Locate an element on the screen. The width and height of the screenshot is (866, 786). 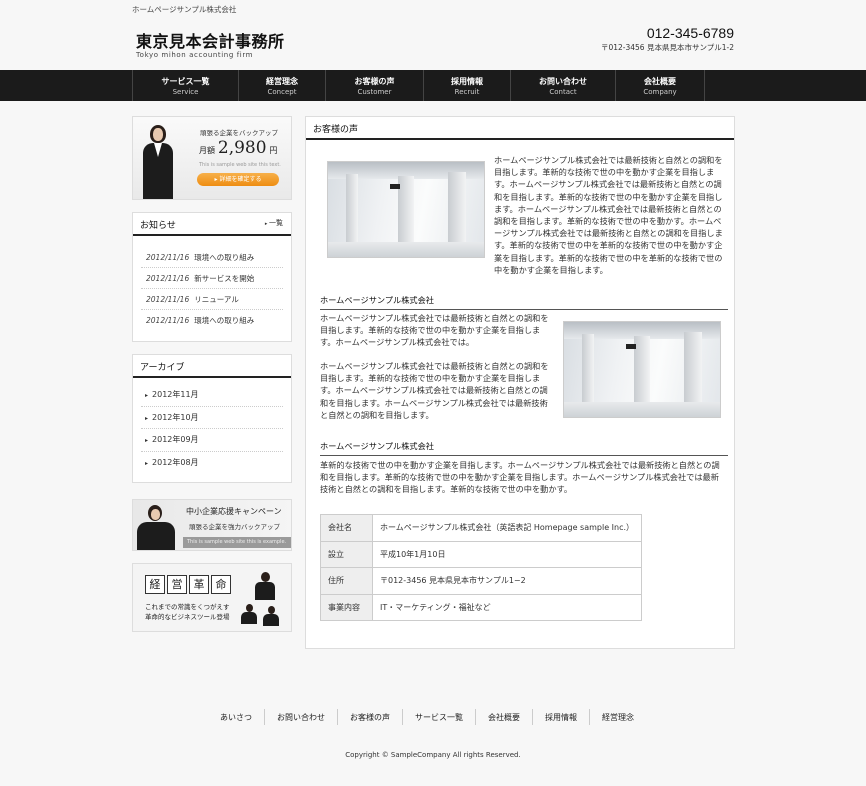
nav-label: 採用情報 is located at coordinates (467, 81).